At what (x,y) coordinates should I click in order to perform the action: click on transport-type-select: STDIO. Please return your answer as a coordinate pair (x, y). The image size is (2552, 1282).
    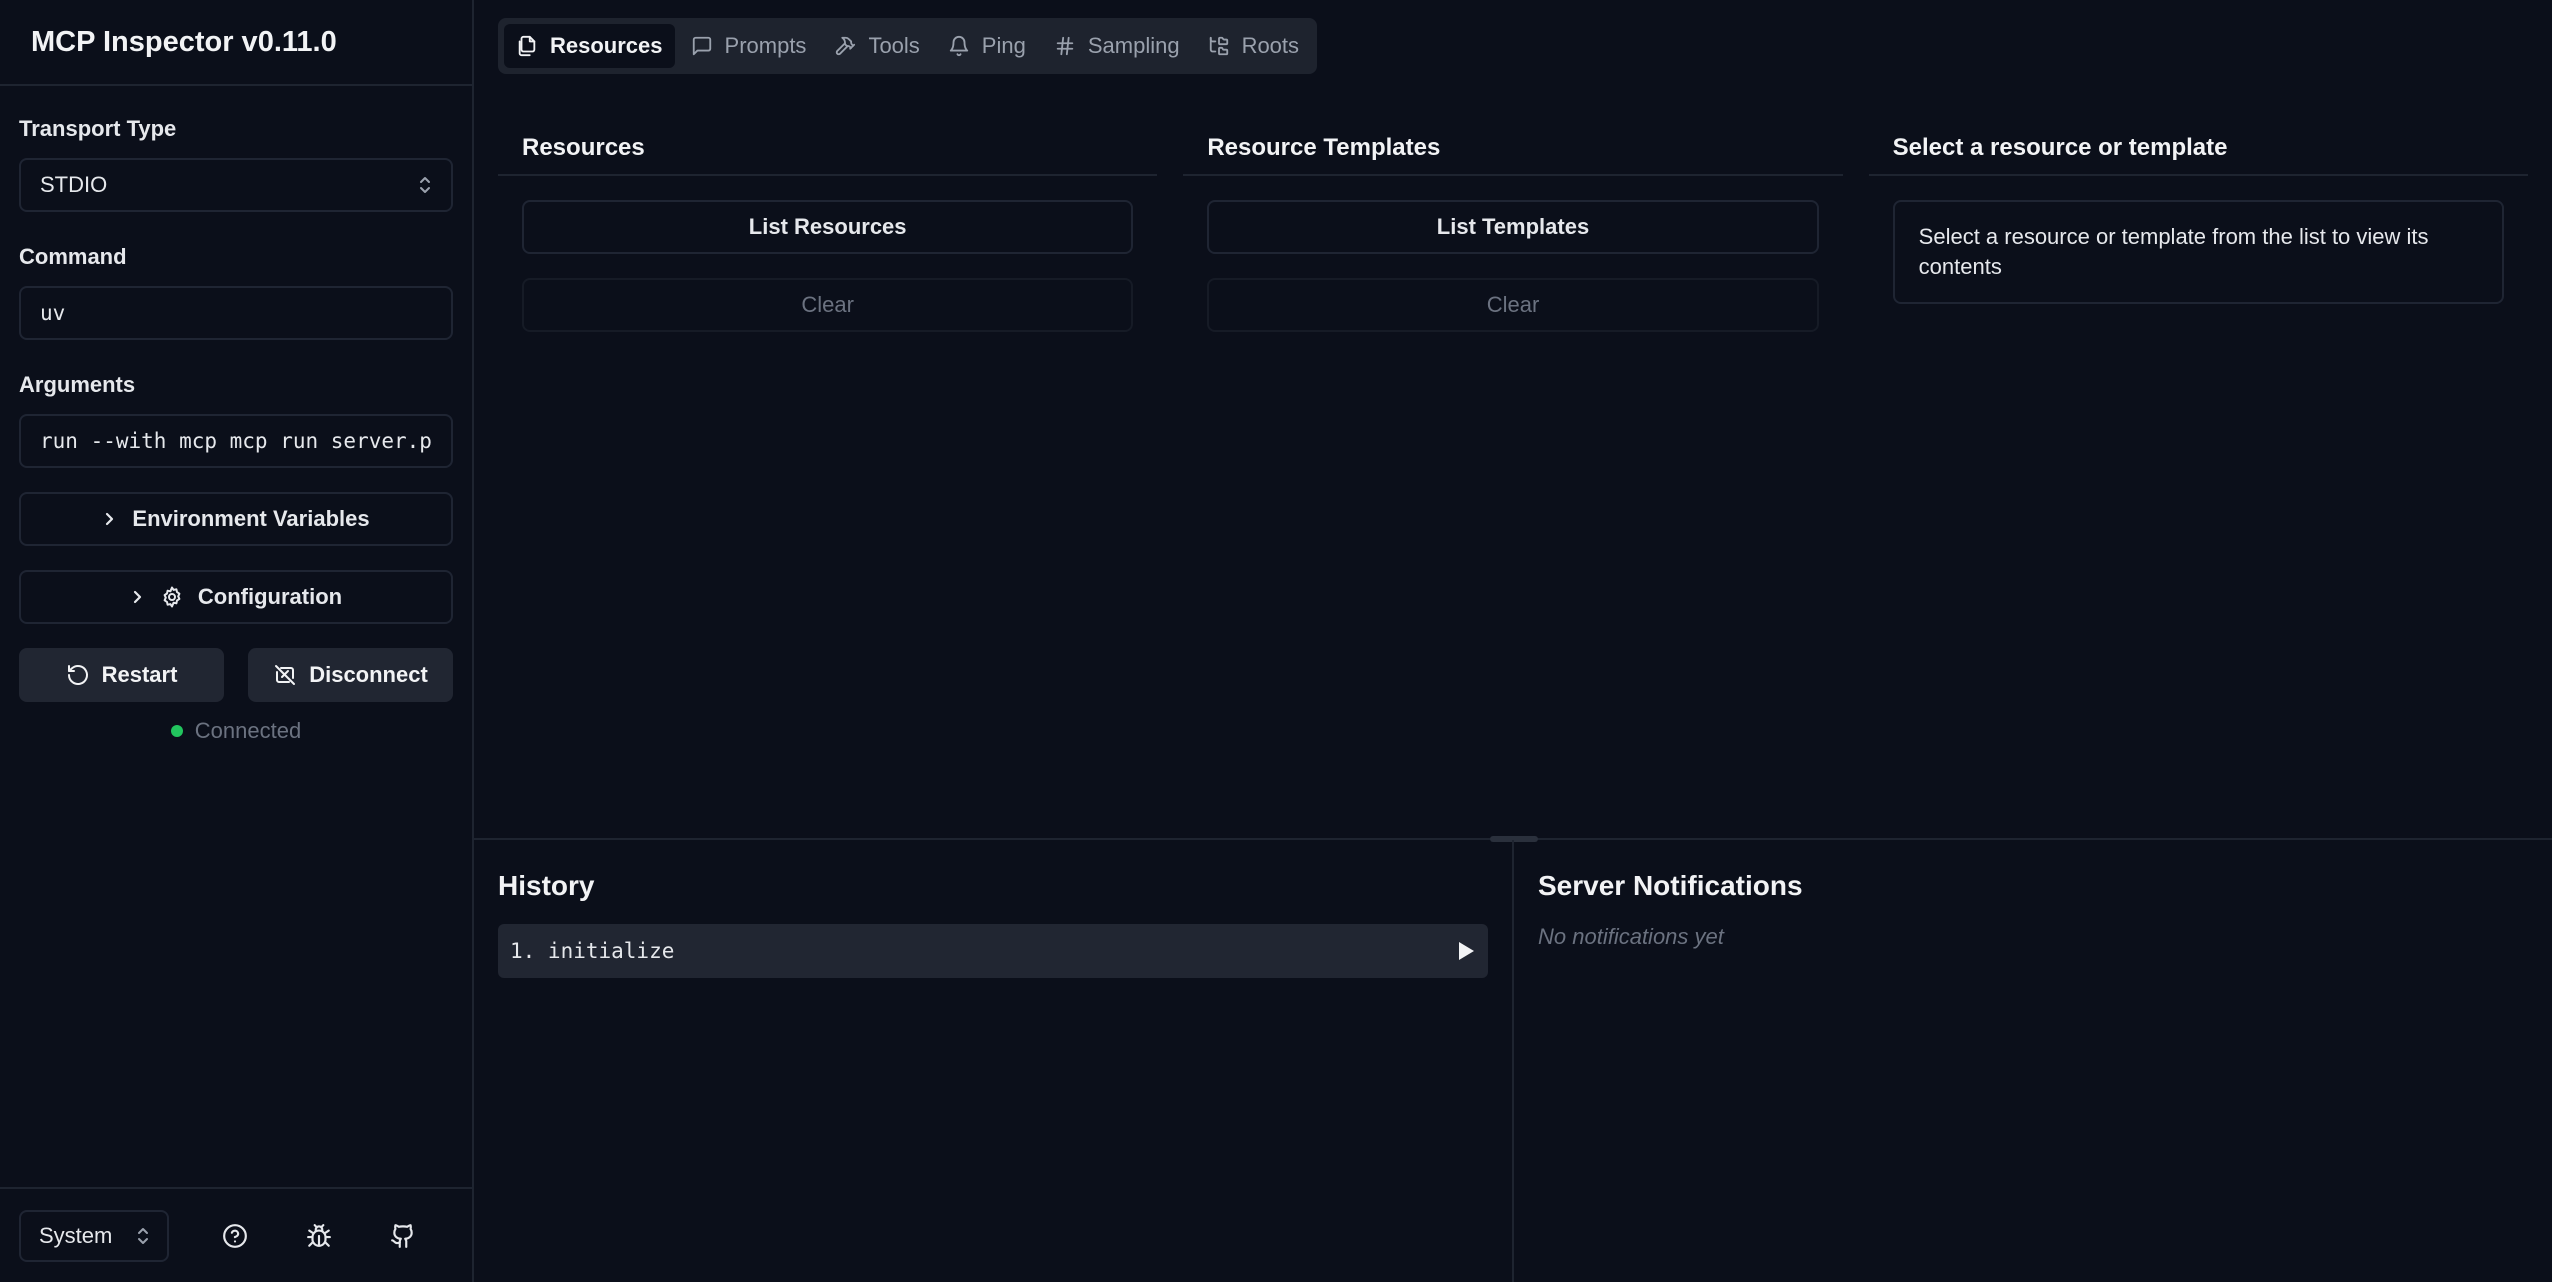
    Looking at the image, I should click on (236, 185).